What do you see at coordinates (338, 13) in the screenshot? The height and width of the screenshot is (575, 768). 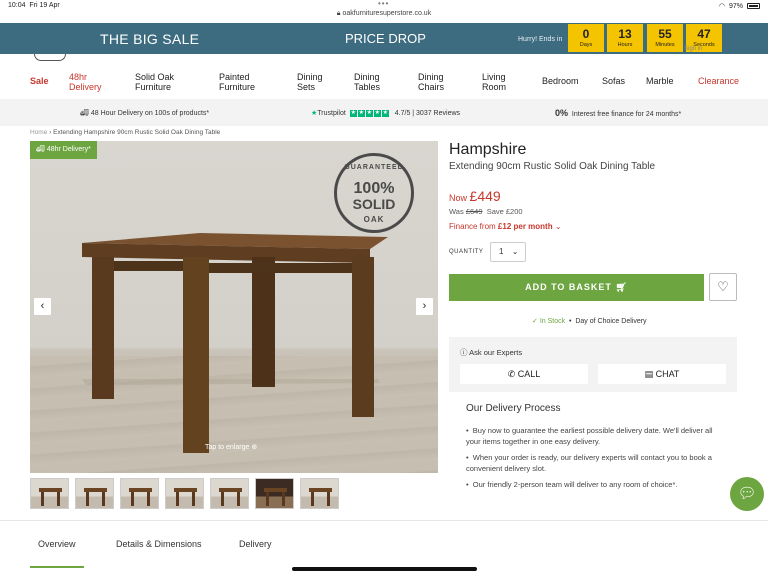 I see `lock-icon: 🔒︎` at bounding box center [338, 13].